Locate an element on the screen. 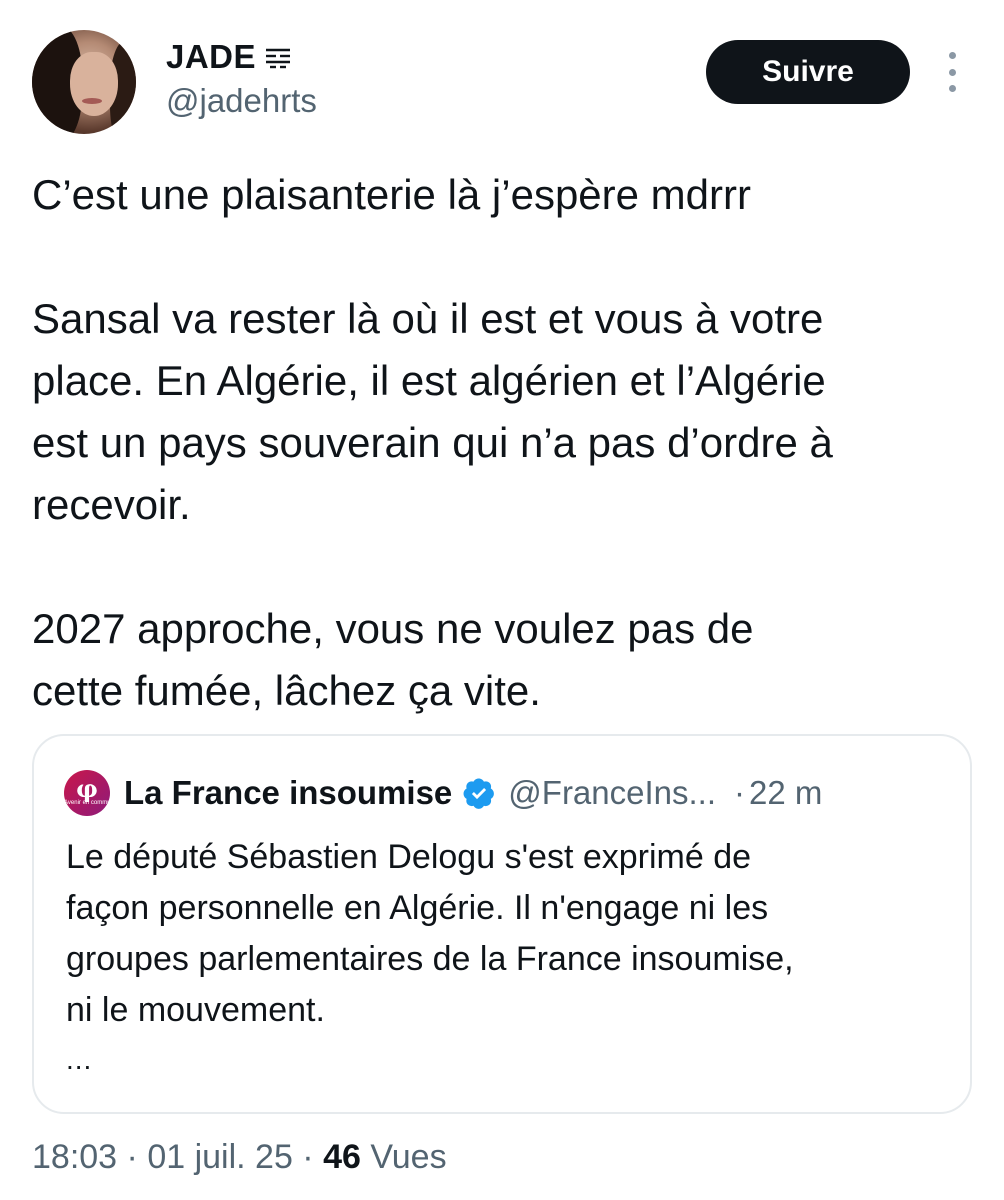 The height and width of the screenshot is (1200, 1004). views-label: Vues is located at coordinates (403, 1157).